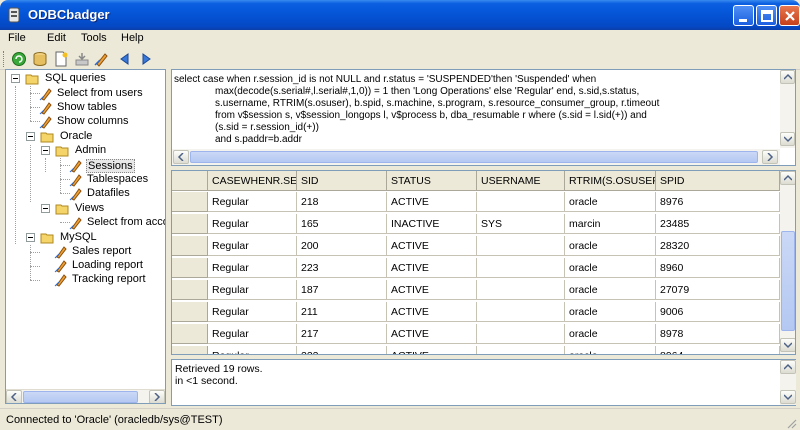  I want to click on grid-cell: 23485, so click(718, 224).